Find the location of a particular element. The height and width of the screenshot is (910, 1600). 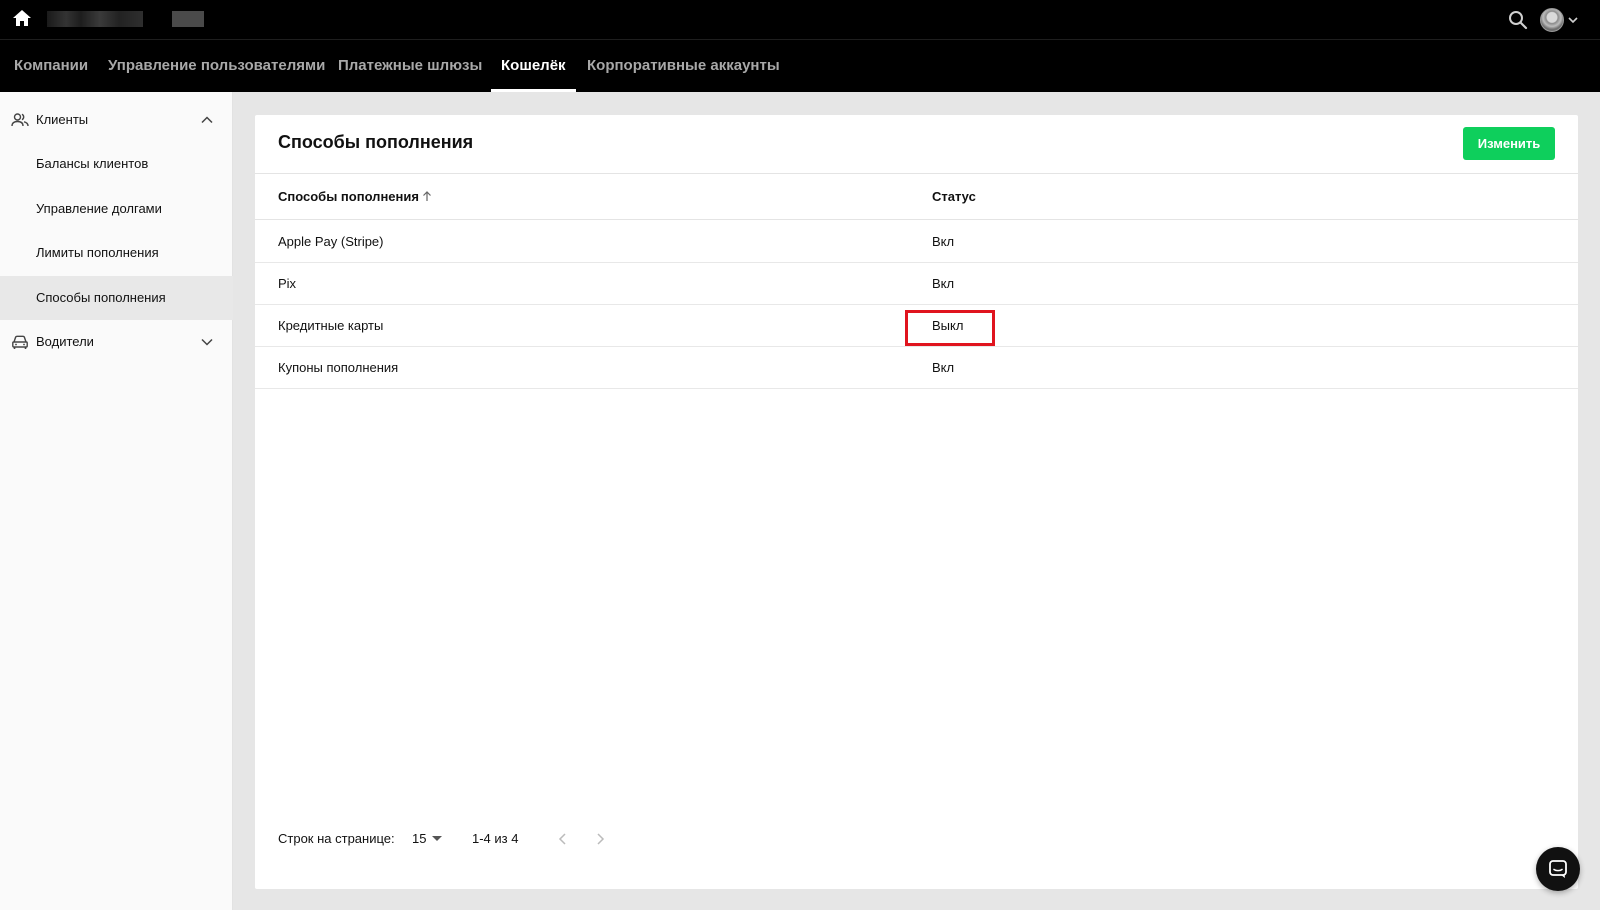

sidebar-group-label: Водители is located at coordinates (65, 341).